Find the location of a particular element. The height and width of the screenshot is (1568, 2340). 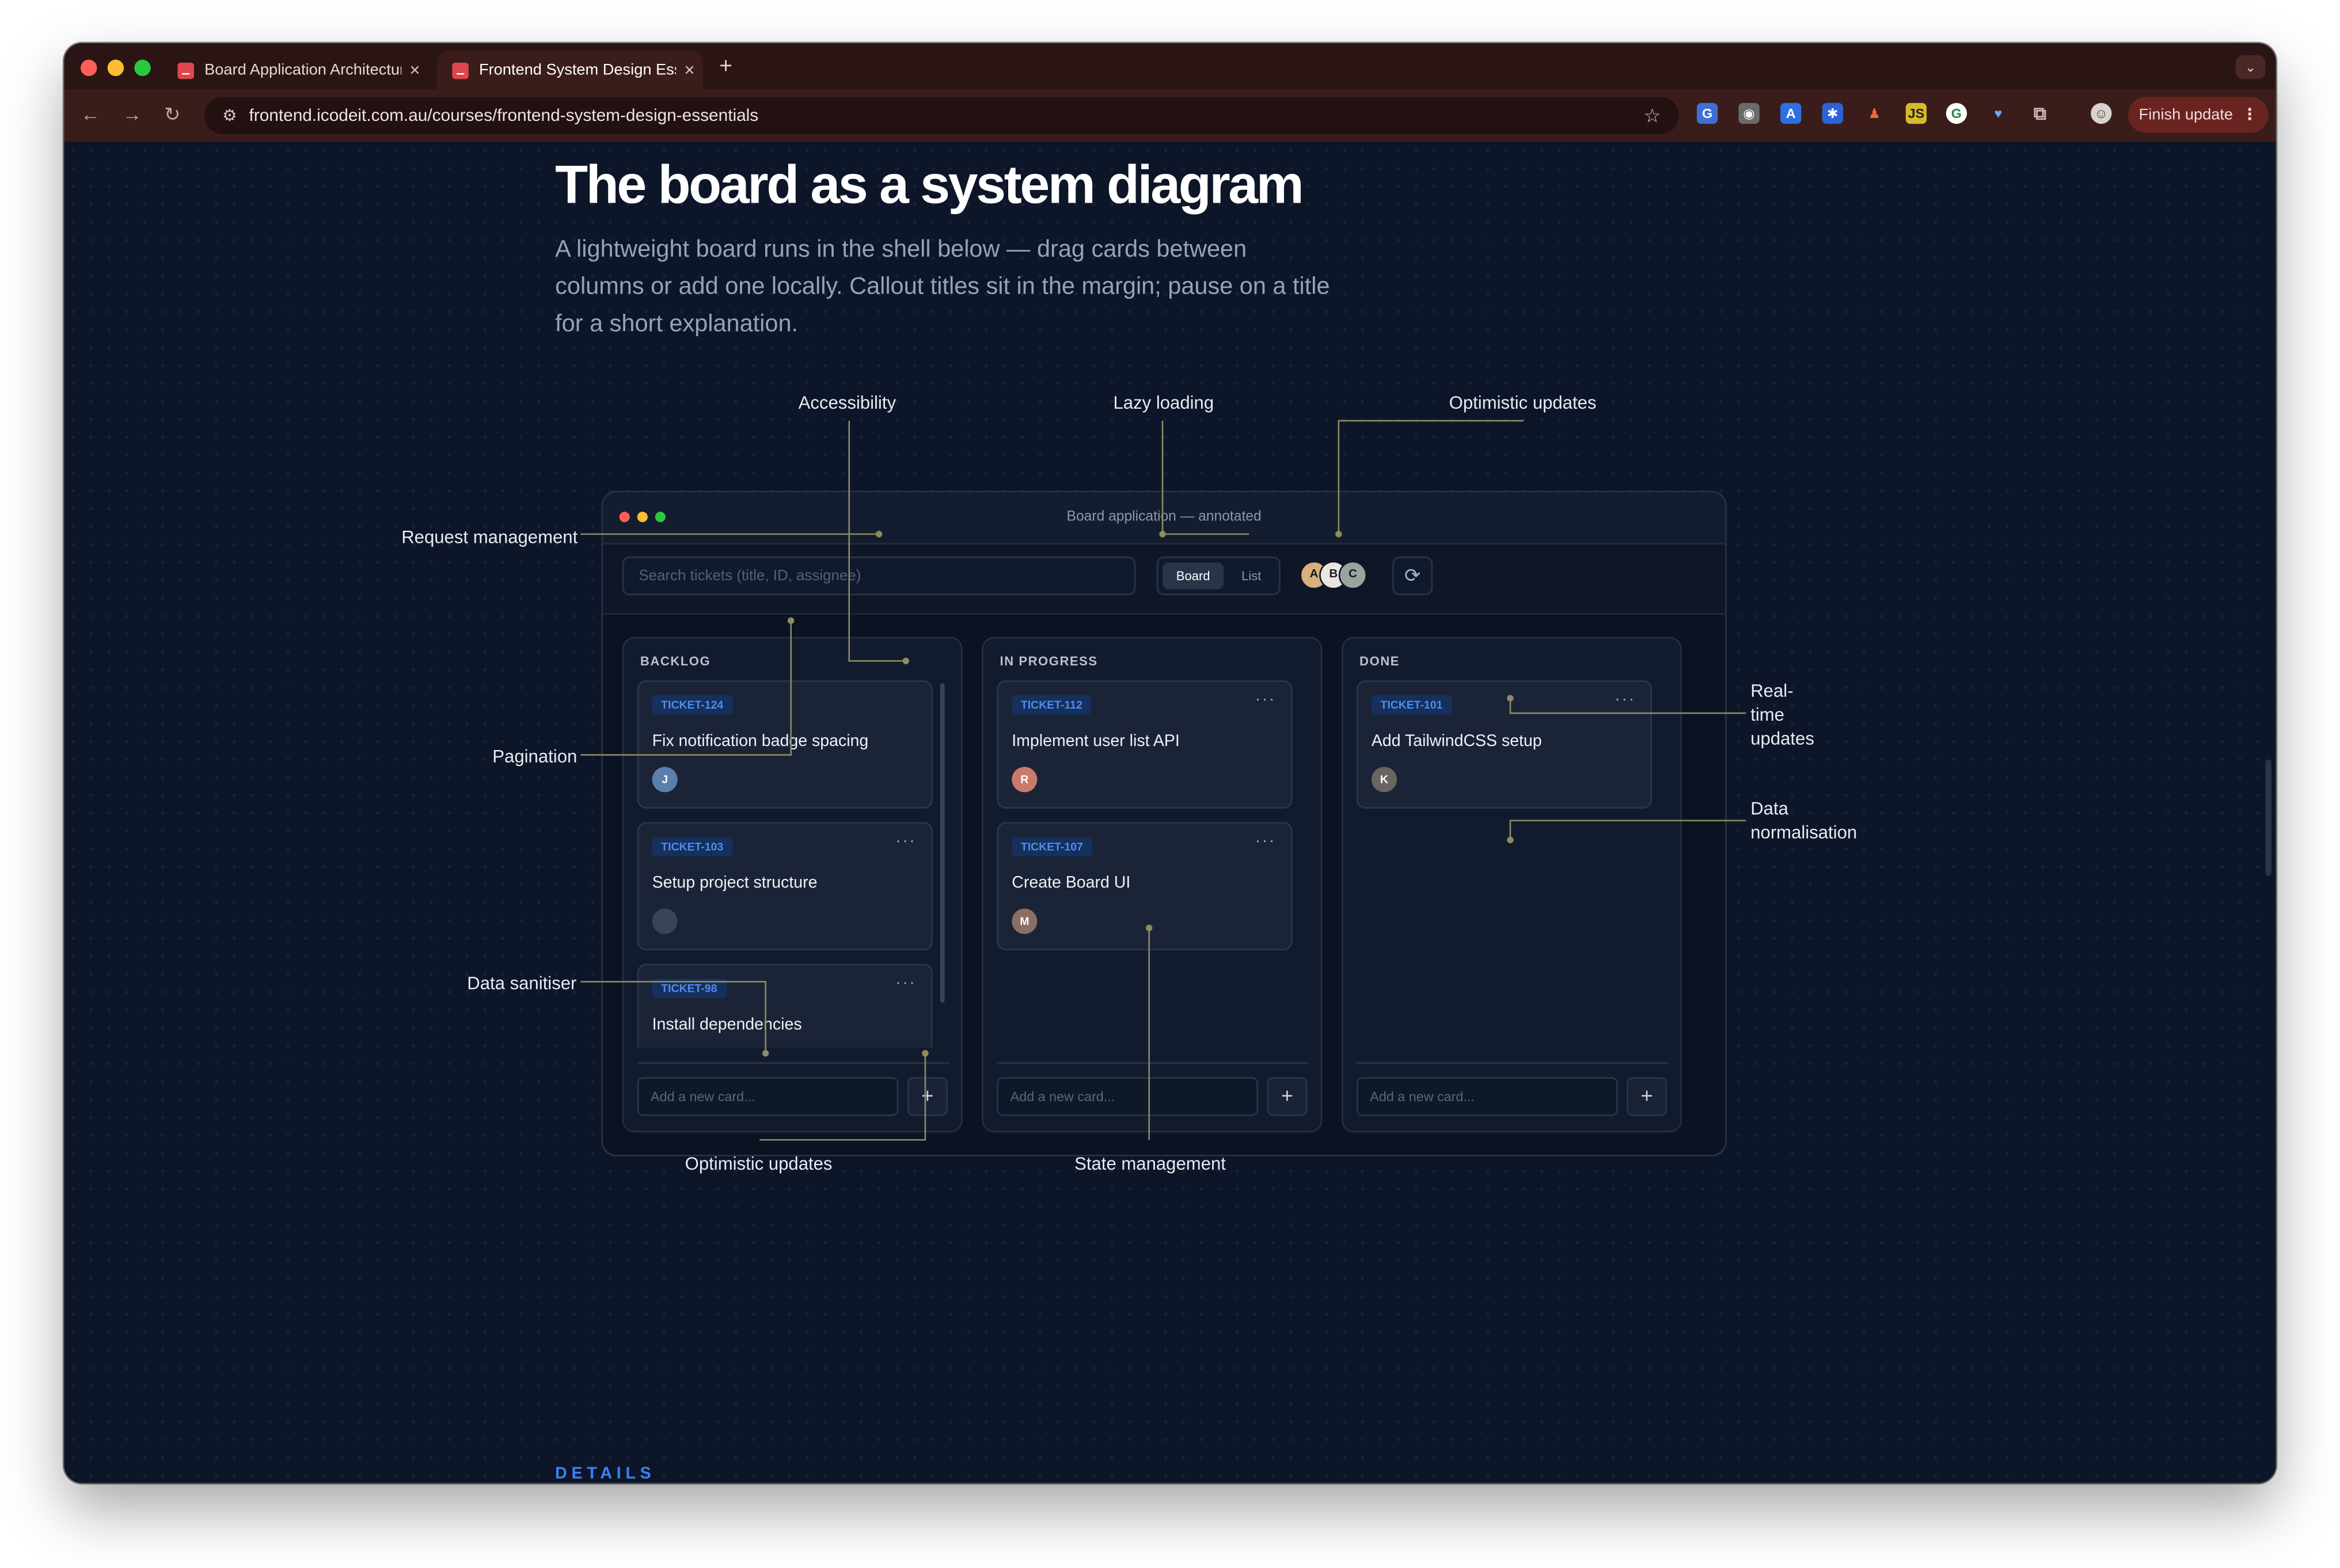

callout-optimistic-updates-bottom: Optimistic updates is located at coordinates (759, 1163).